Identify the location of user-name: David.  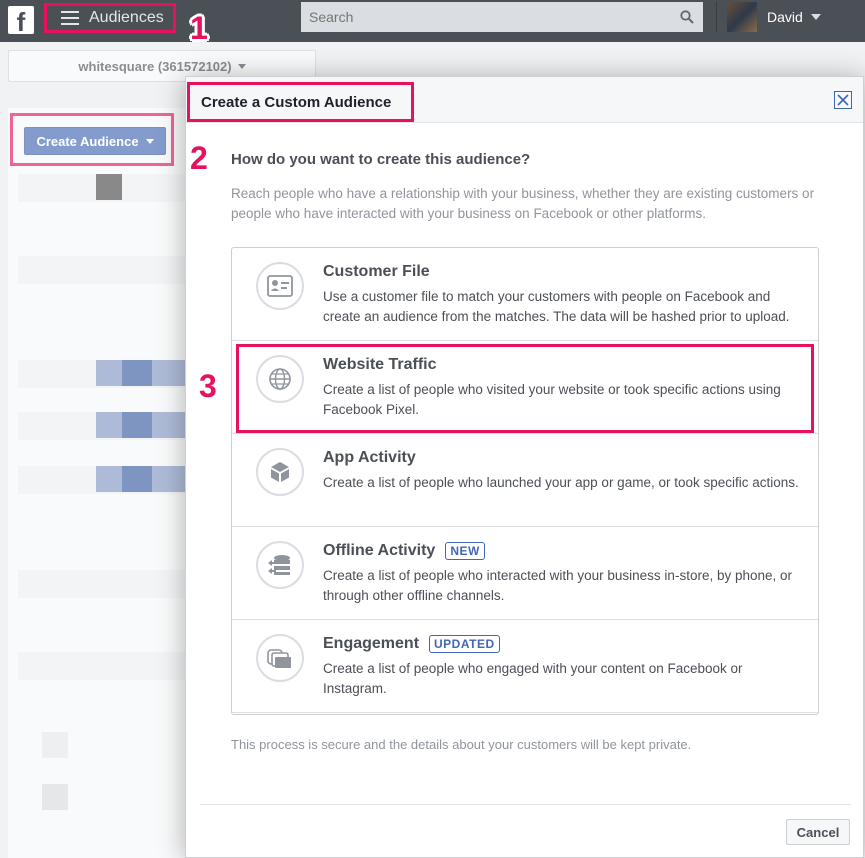
(785, 17).